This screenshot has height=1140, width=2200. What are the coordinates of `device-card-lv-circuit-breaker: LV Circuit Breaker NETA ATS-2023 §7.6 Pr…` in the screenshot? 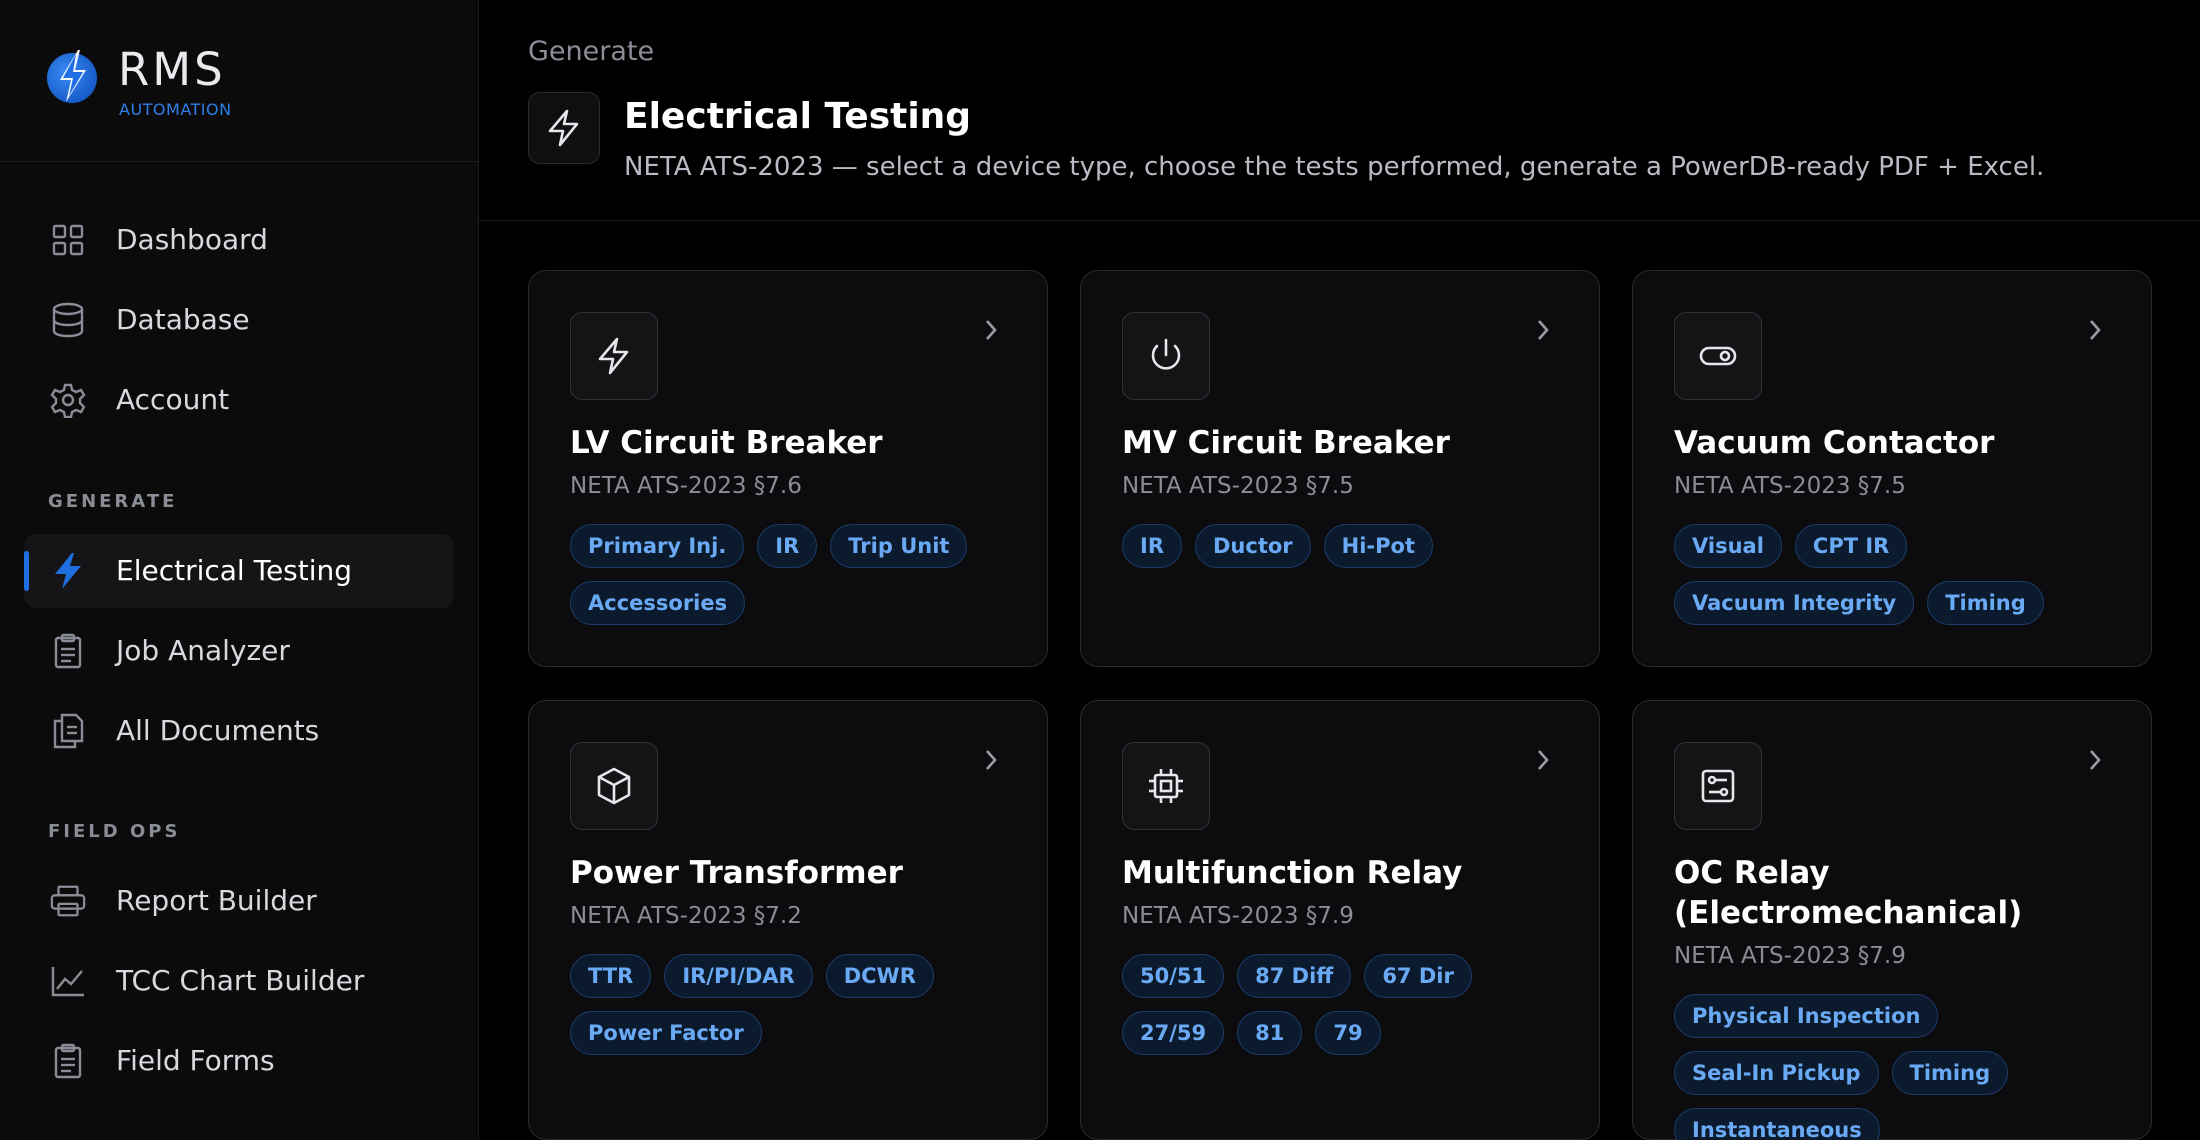 It's located at (788, 468).